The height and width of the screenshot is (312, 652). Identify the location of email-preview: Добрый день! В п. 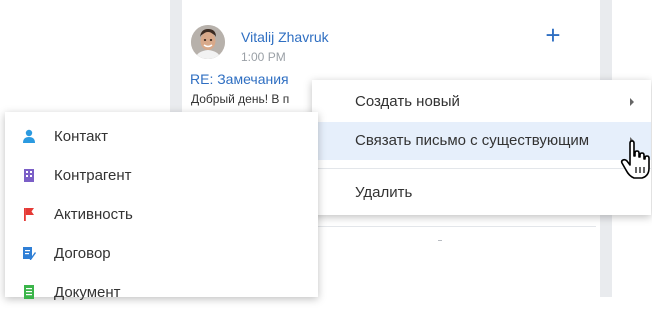
(240, 99).